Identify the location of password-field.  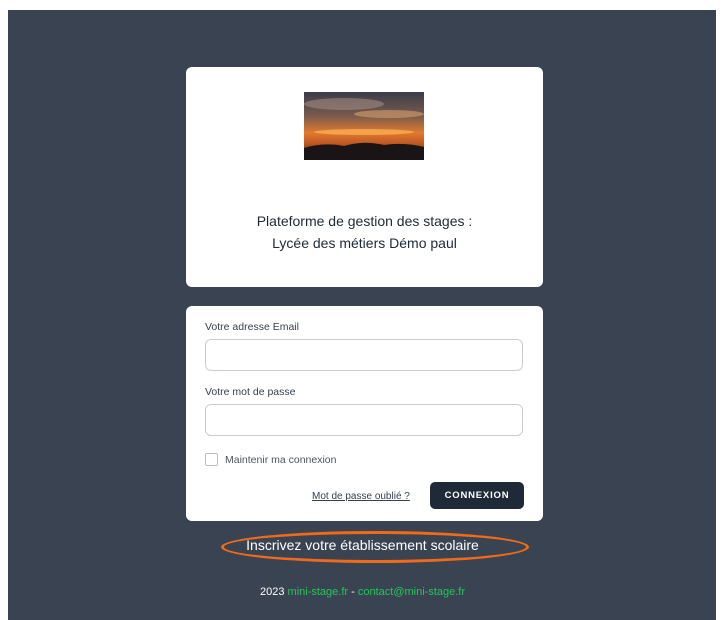
(364, 420).